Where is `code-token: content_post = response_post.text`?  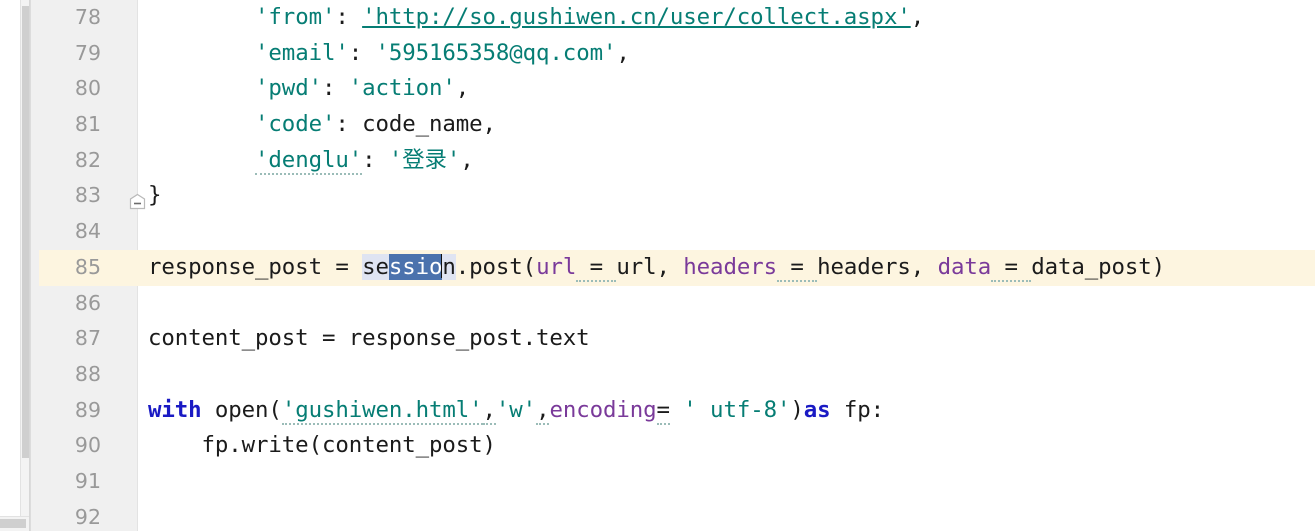
code-token: content_post = response_post.text is located at coordinates (369, 338).